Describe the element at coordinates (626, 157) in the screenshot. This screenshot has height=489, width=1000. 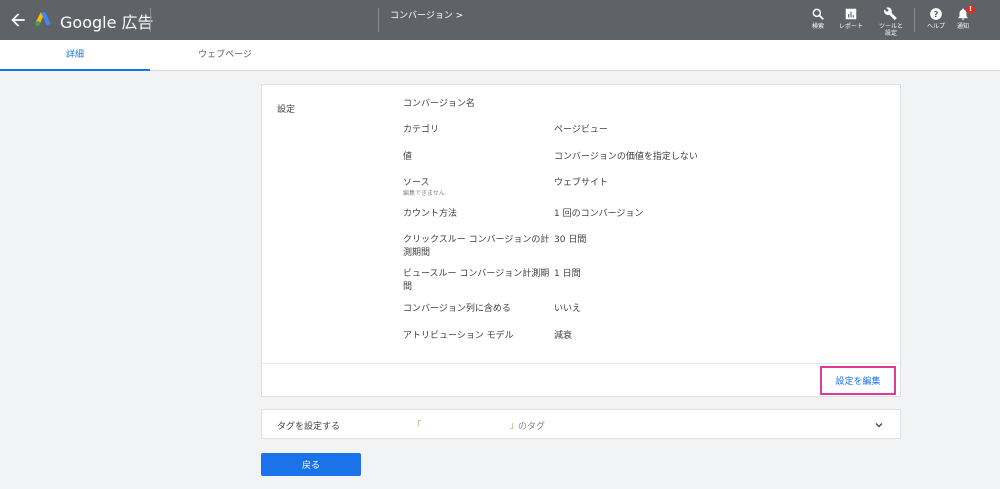
I see `value-value: コンバージョンの価値を指定しない` at that location.